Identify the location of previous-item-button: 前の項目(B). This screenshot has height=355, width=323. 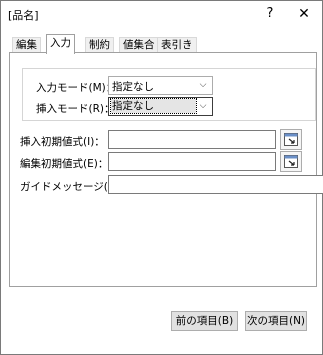
(204, 321).